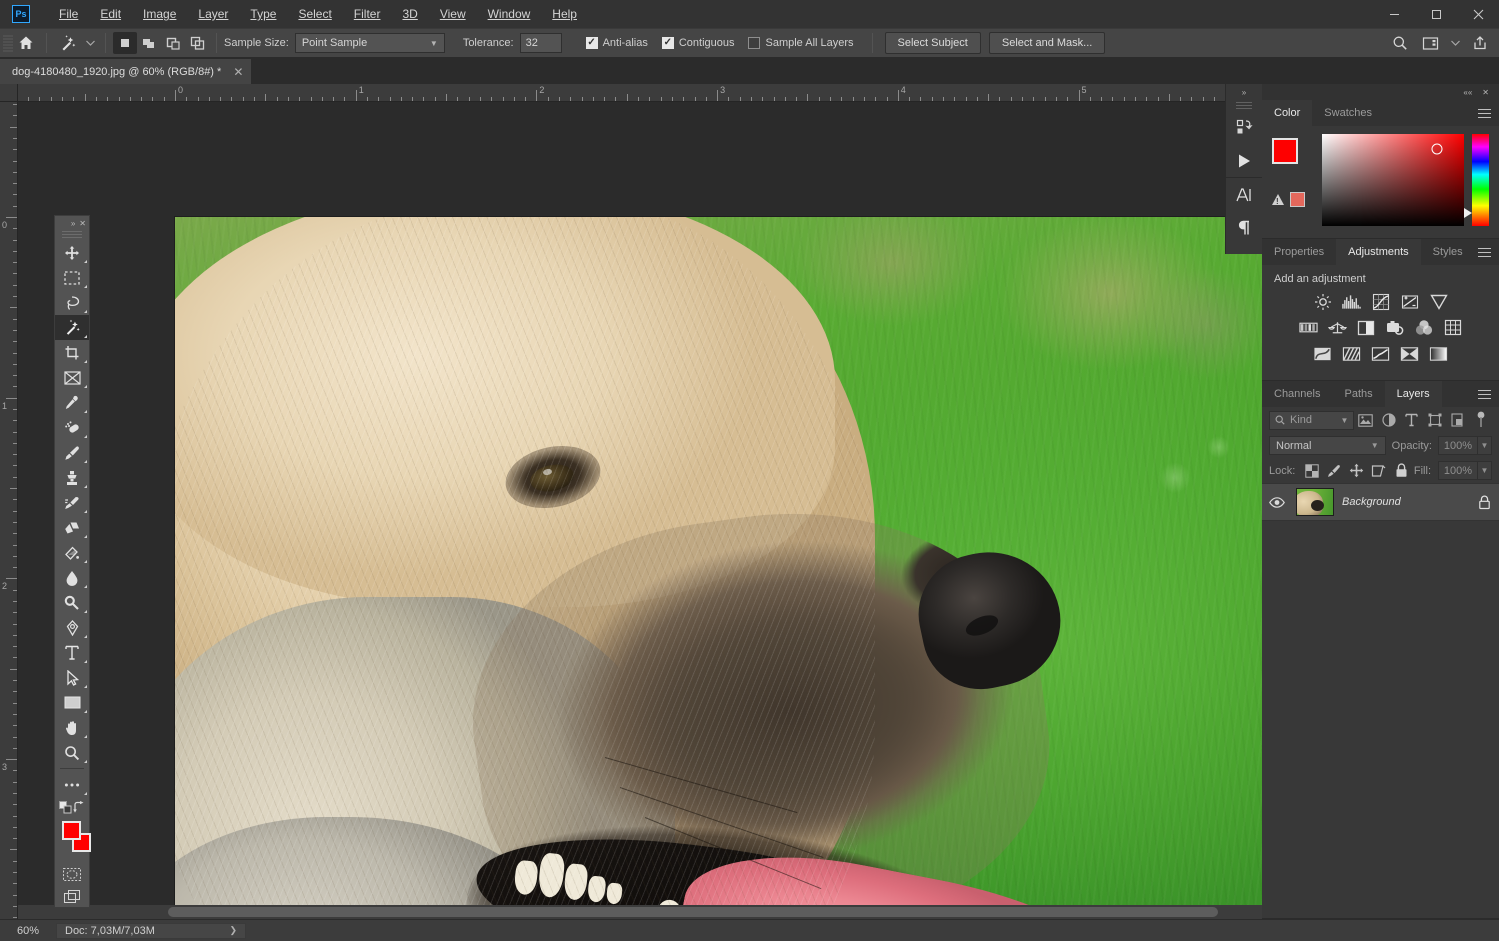 The width and height of the screenshot is (1499, 941). What do you see at coordinates (932, 43) in the screenshot?
I see `select-subject-button: Select Subject` at bounding box center [932, 43].